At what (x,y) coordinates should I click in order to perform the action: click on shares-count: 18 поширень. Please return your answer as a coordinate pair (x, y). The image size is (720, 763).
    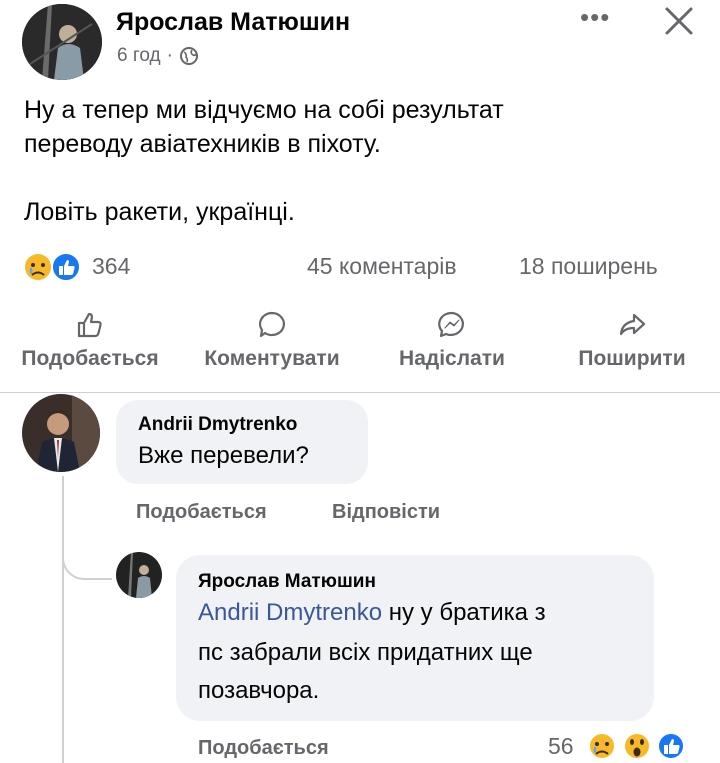
    Looking at the image, I should click on (588, 266).